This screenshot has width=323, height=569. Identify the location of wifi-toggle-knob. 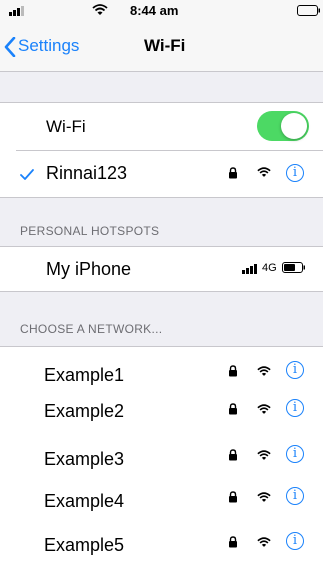
(294, 126).